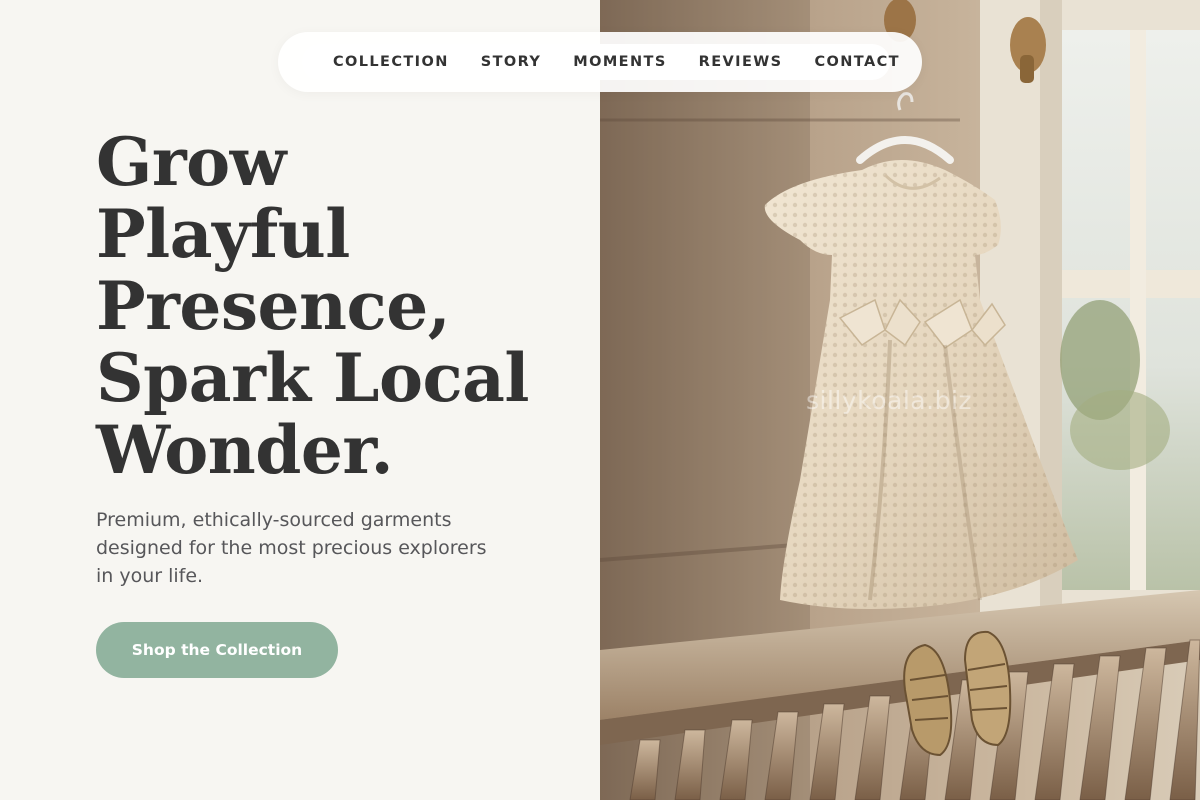  What do you see at coordinates (889, 400) in the screenshot?
I see `photo-watermark: sillykoala.biz` at bounding box center [889, 400].